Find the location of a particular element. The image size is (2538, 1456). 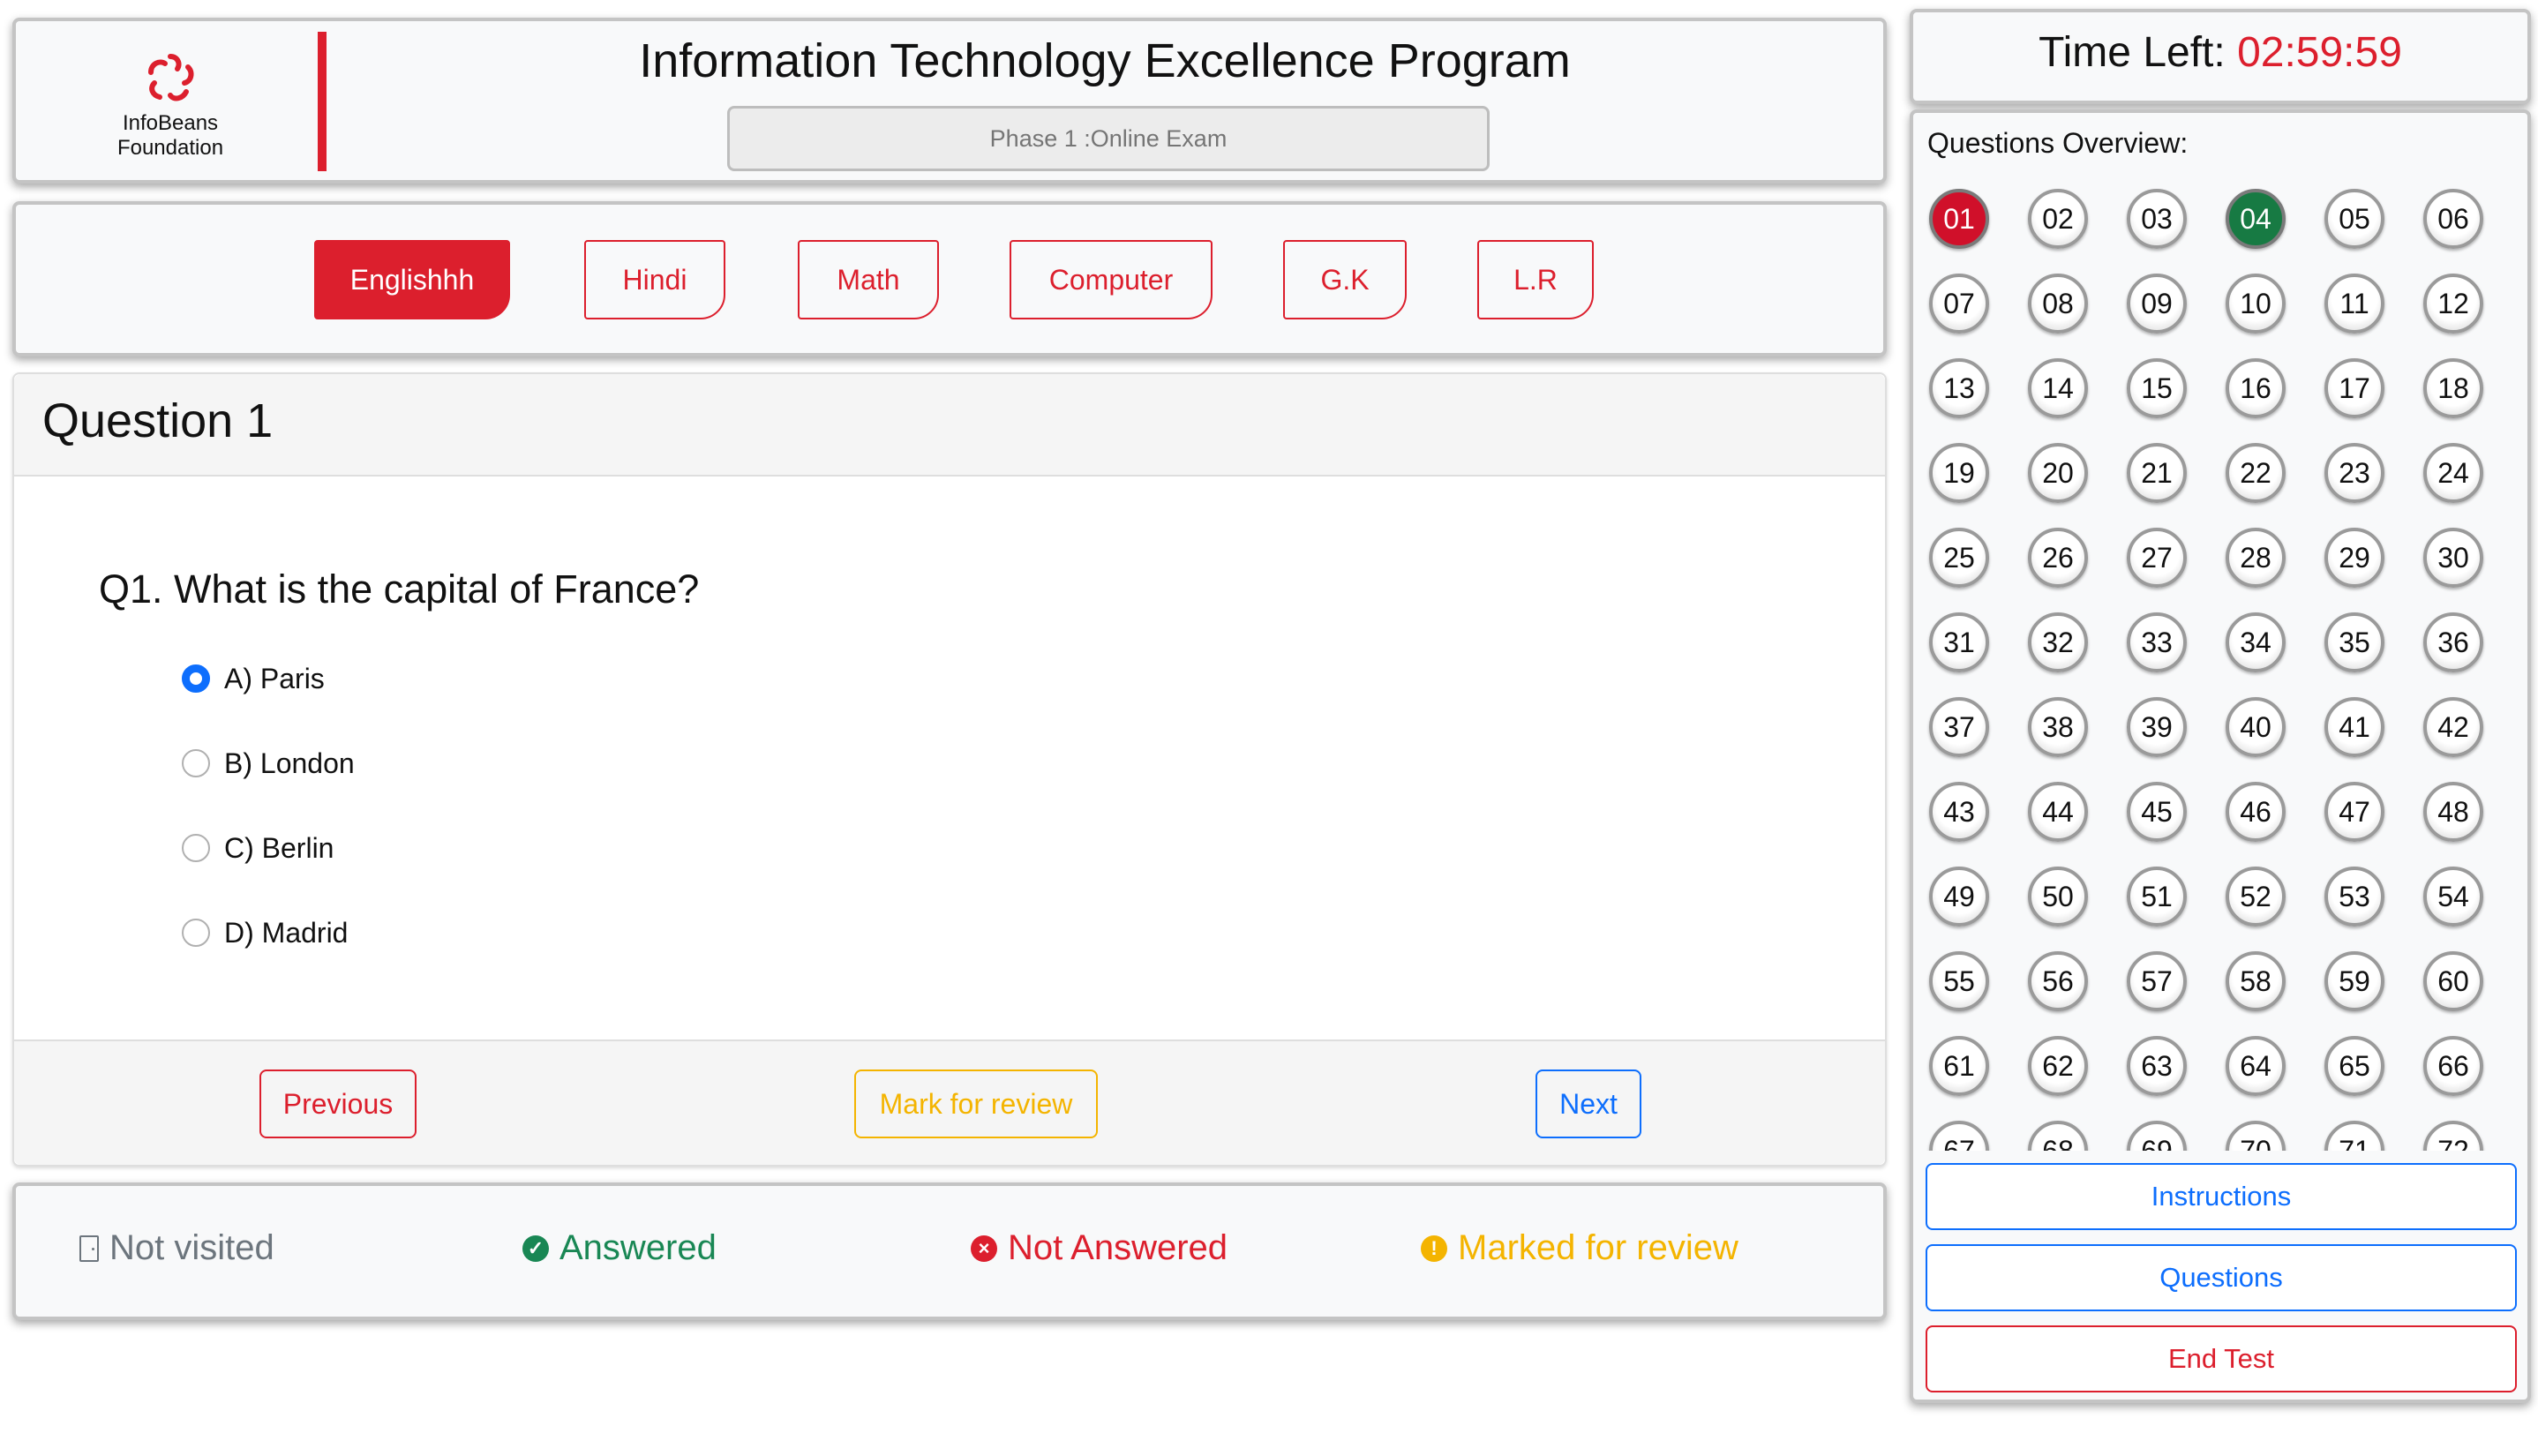

question-number-63: 63 is located at coordinates (2157, 1066).